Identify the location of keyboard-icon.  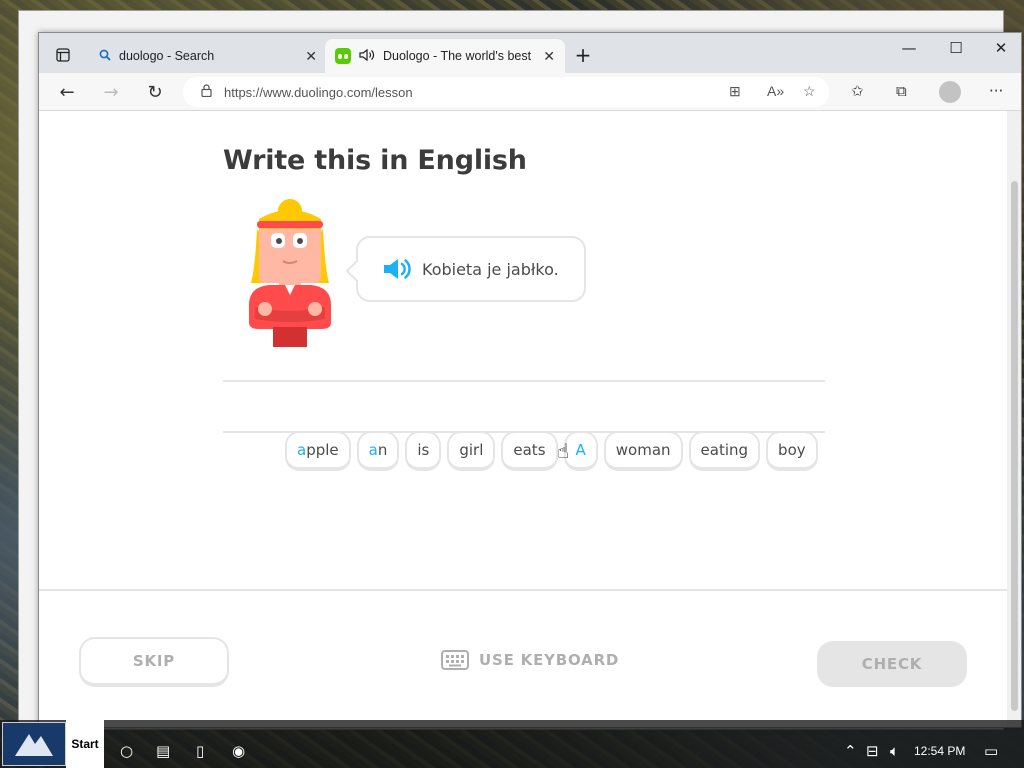
(455, 660).